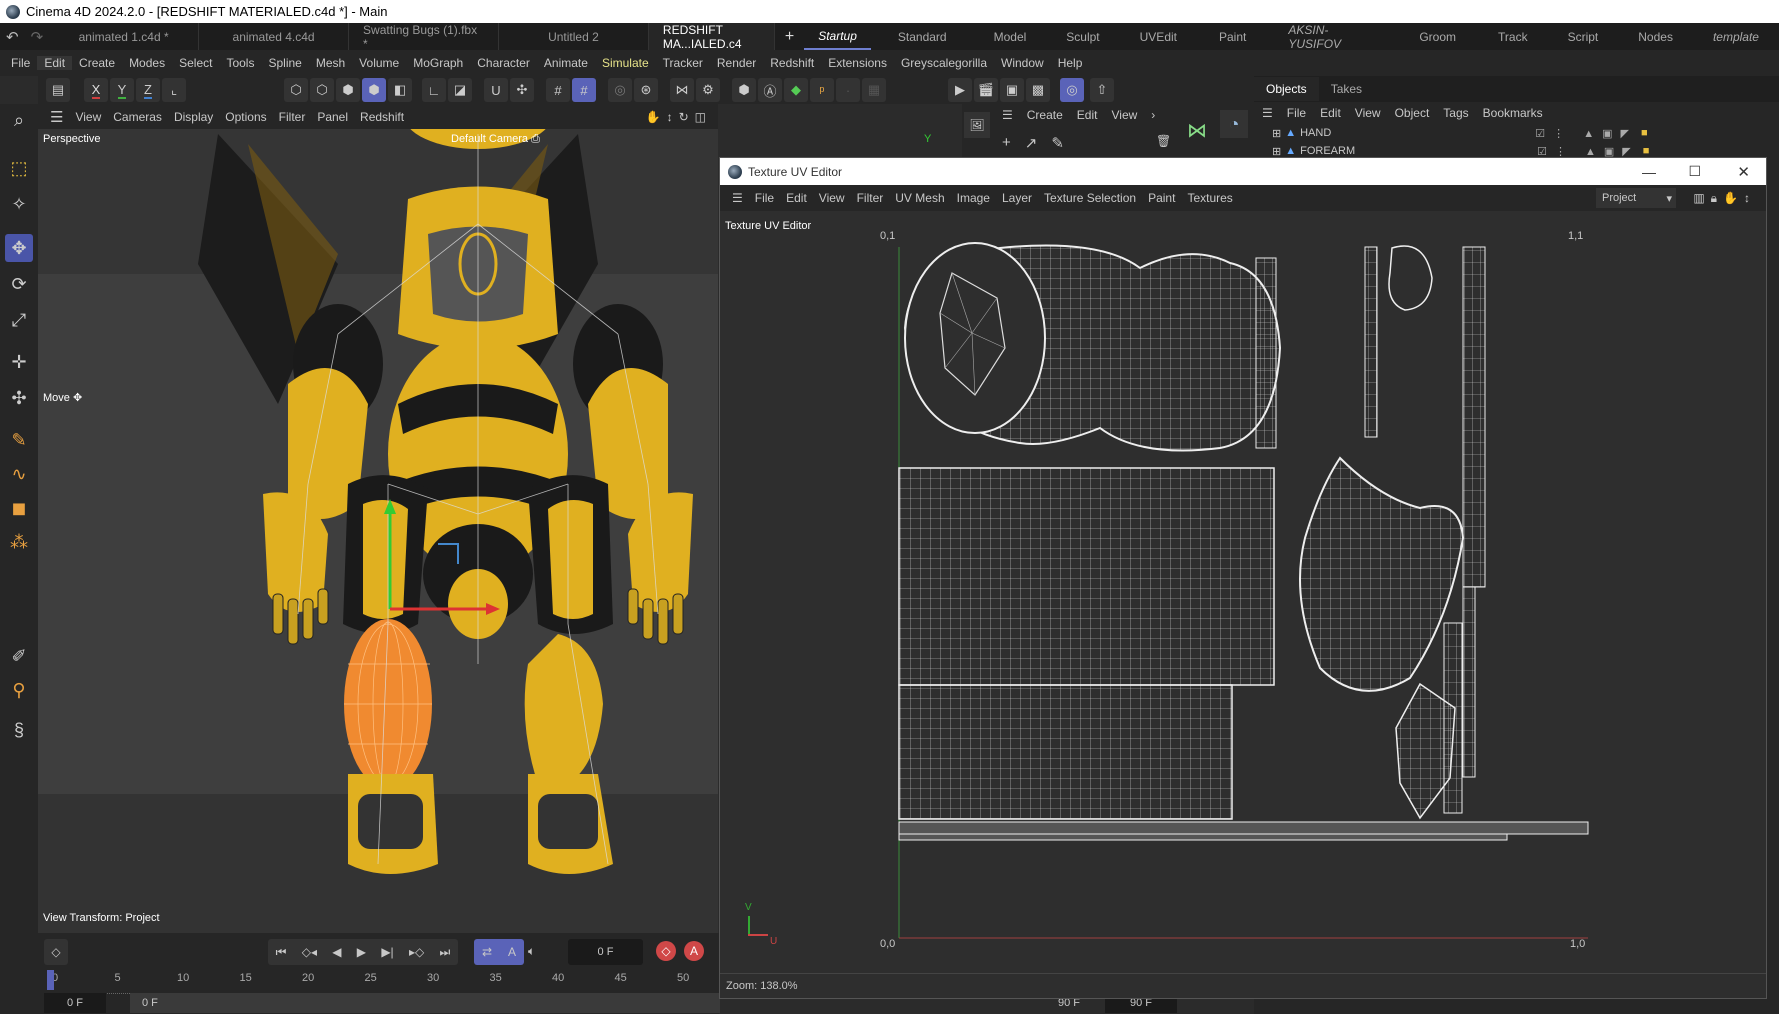  What do you see at coordinates (1474, 417) in the screenshot?
I see `uv-island-tall-strip` at bounding box center [1474, 417].